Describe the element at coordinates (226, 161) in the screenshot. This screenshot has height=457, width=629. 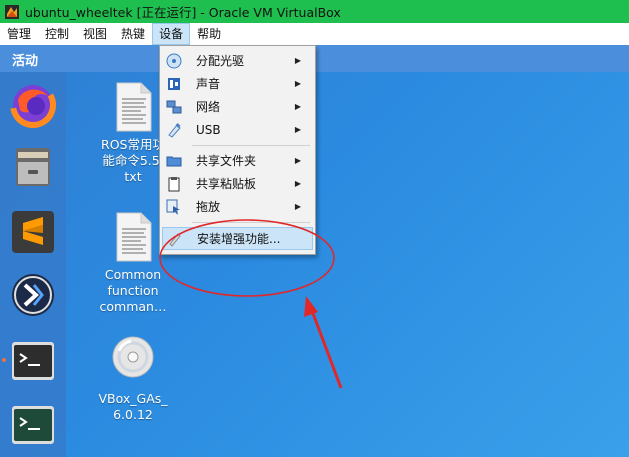
I see `menu-item-label: 共享文件夹` at that location.